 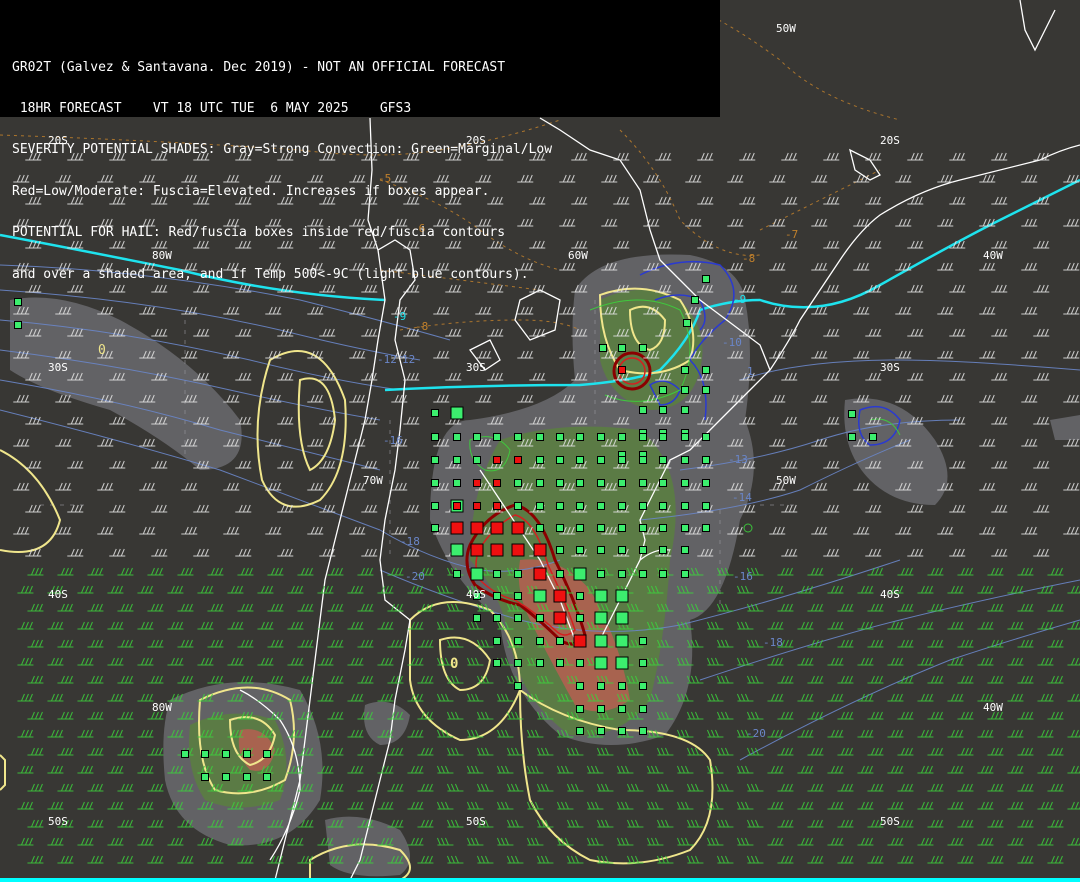 I want to click on contour-label: 12, so click(x=408, y=359).